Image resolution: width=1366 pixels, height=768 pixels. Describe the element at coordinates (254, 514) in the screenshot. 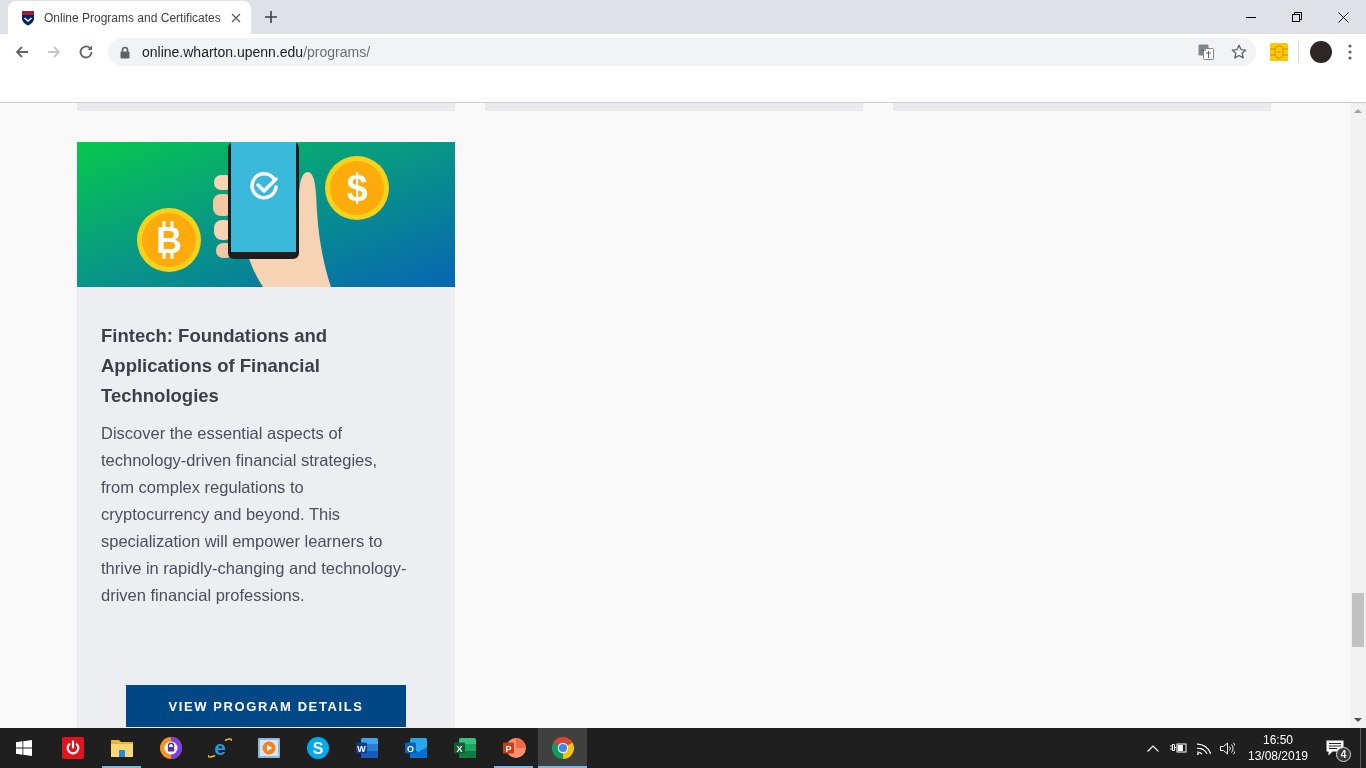

I see `program-description: Discover the essential aspects of technology-driven financial strategies, from complex regulations to cryptocurrency and beyond. This specialization will empower learners to thrive in rapidly-changing and technology-driven financial professions.` at that location.